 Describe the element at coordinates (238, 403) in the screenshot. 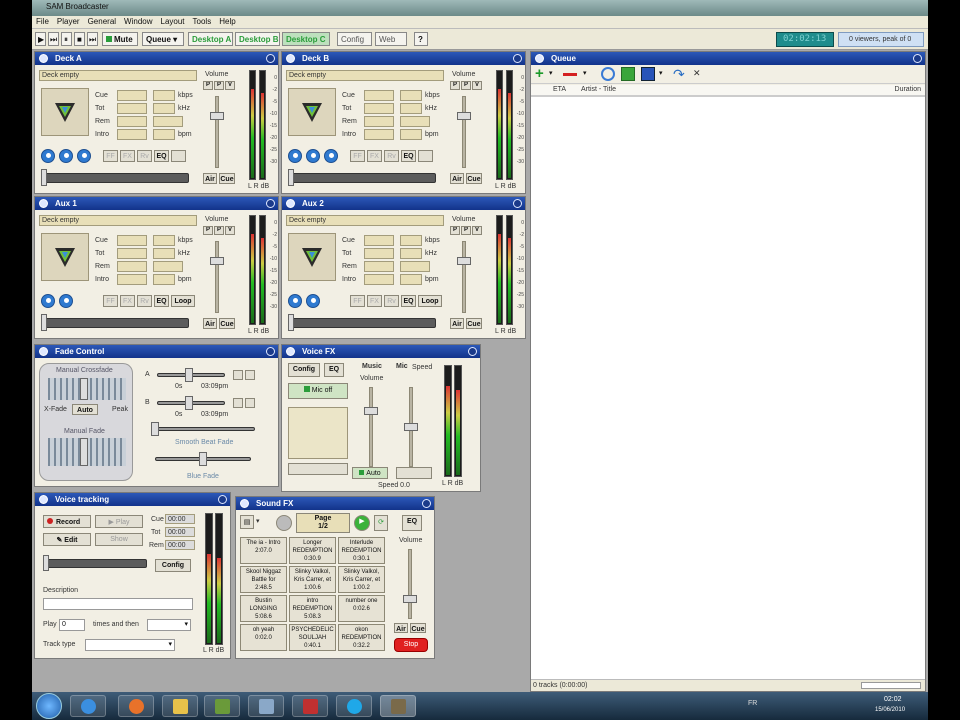

I see `fade-b-btn1` at that location.